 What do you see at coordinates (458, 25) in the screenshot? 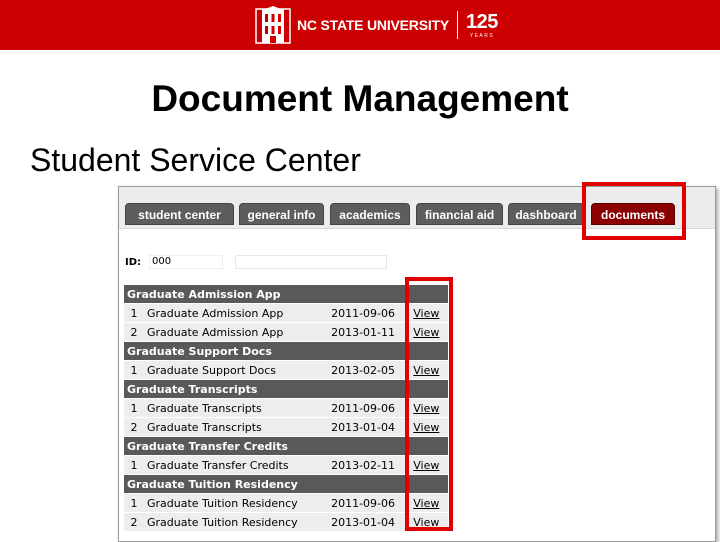
I see `logo-divider` at bounding box center [458, 25].